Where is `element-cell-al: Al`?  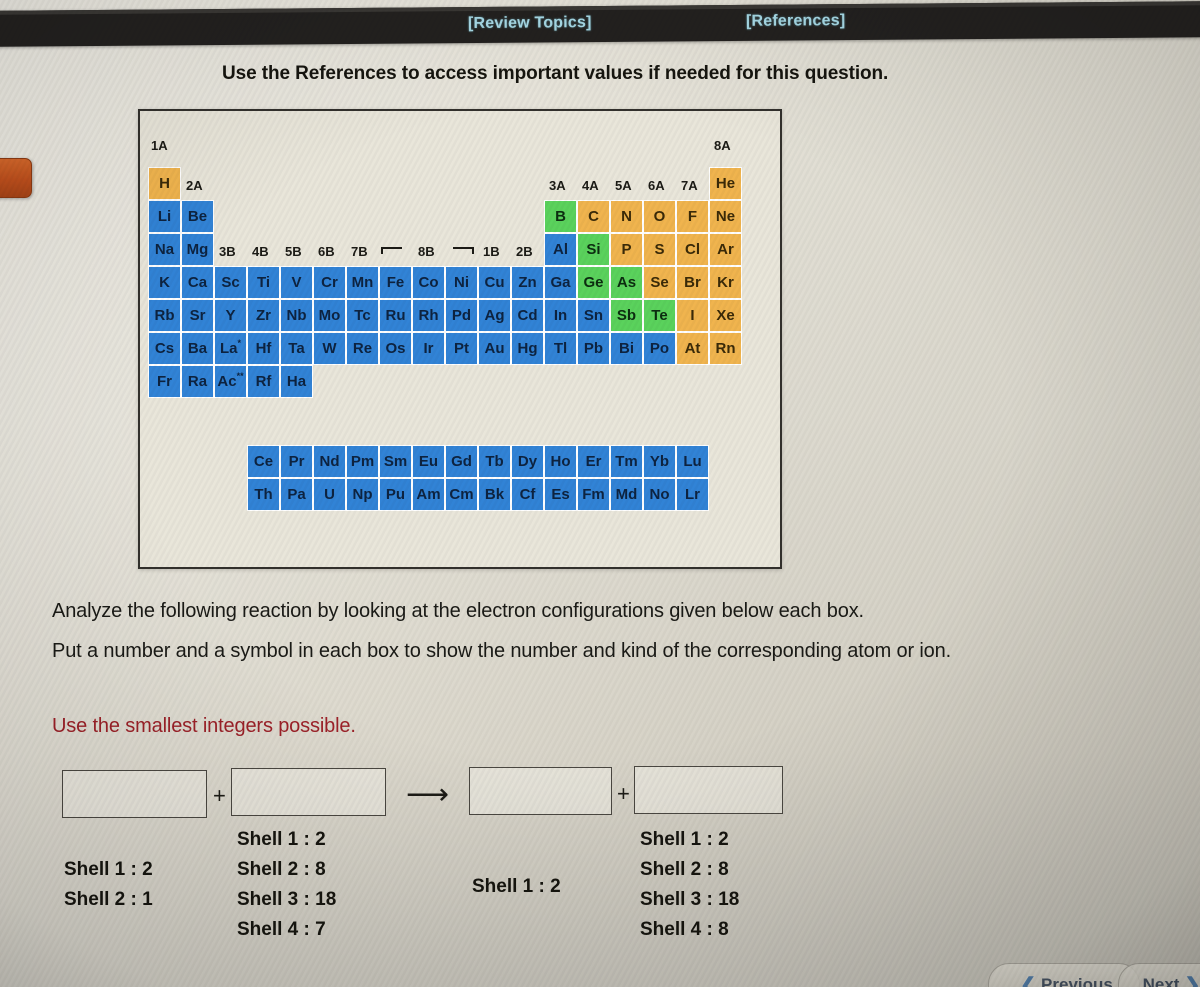 element-cell-al: Al is located at coordinates (560, 249).